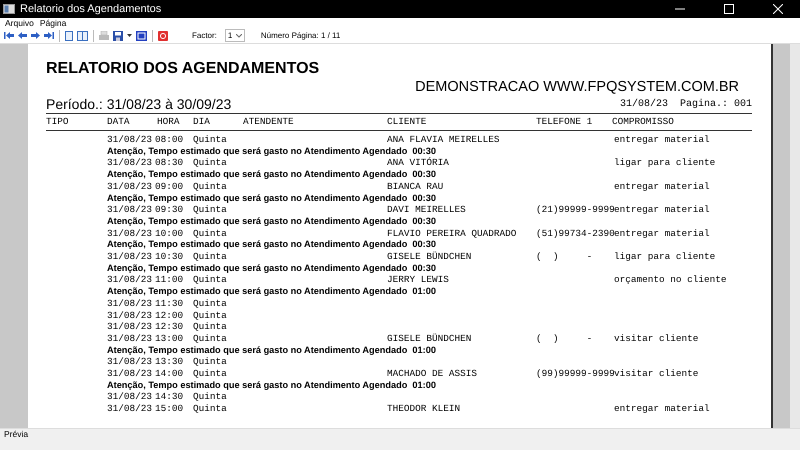 This screenshot has height=450, width=800. I want to click on phone-cell: (51)99734-2390, so click(575, 234).